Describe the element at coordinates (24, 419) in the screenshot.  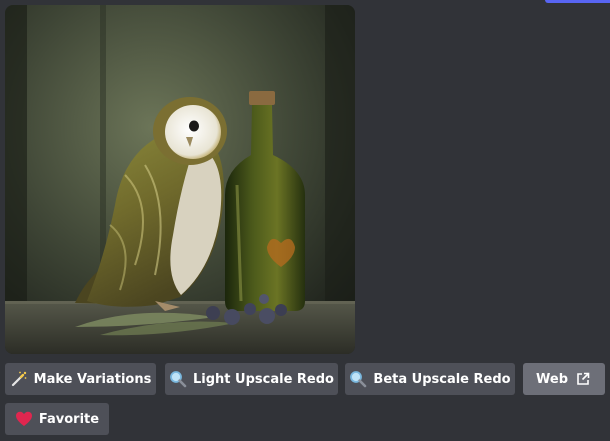
I see `heart-icon` at that location.